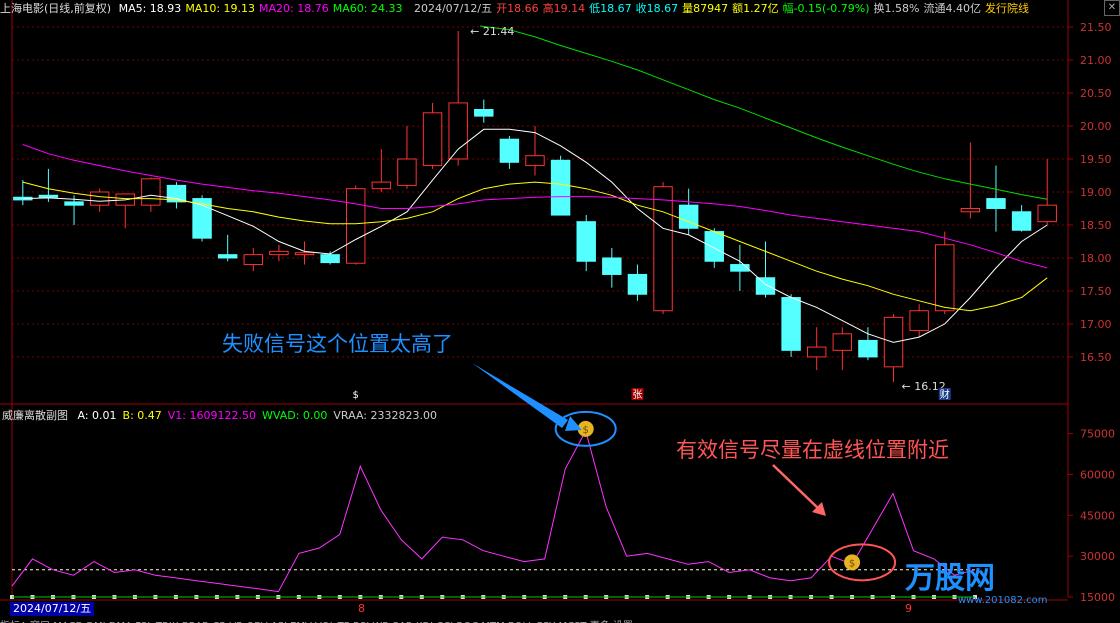 This screenshot has width=1120, height=623. What do you see at coordinates (385, 415) in the screenshot?
I see `indicator-value-4: VRAA: 2332823.00` at bounding box center [385, 415].